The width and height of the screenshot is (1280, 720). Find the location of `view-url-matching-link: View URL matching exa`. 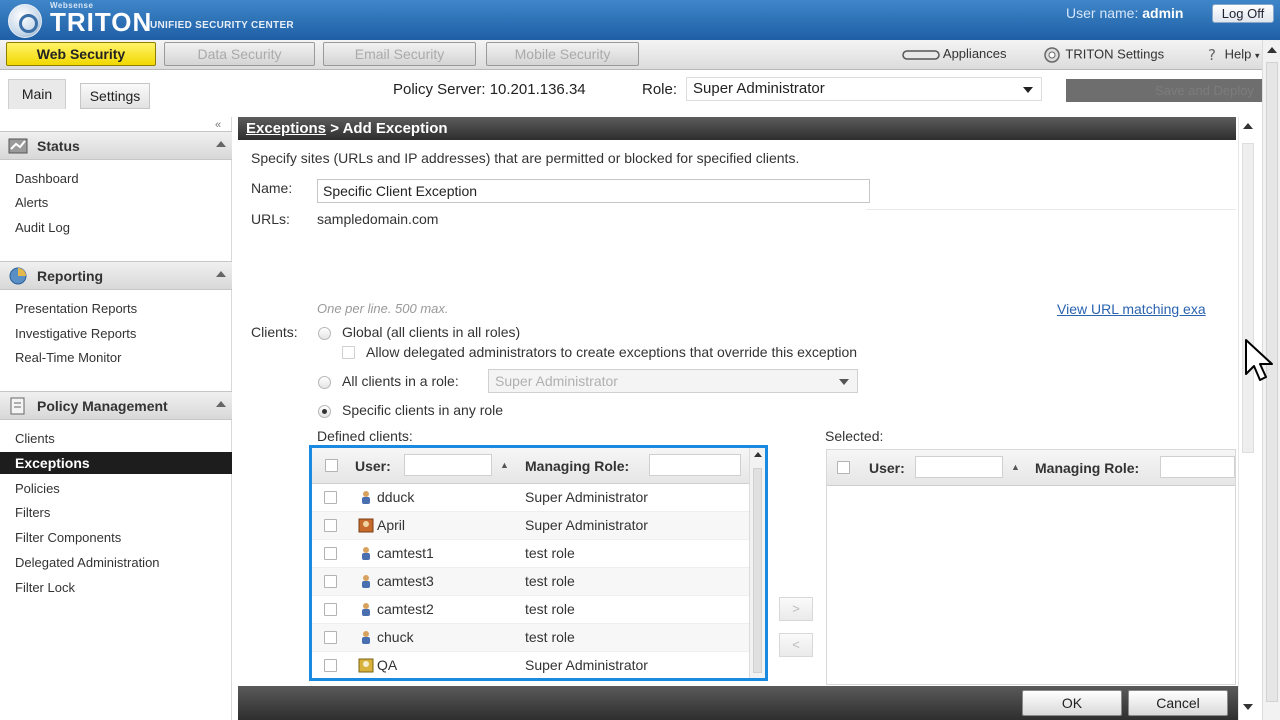

view-url-matching-link: View URL matching exa is located at coordinates (1146, 309).